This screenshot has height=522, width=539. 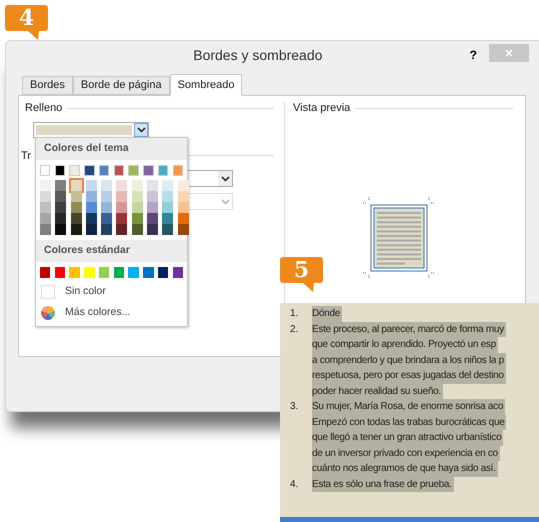 What do you see at coordinates (409, 329) in the screenshot?
I see `document-text: Este proceso, al parecer, marcó de forma muy` at bounding box center [409, 329].